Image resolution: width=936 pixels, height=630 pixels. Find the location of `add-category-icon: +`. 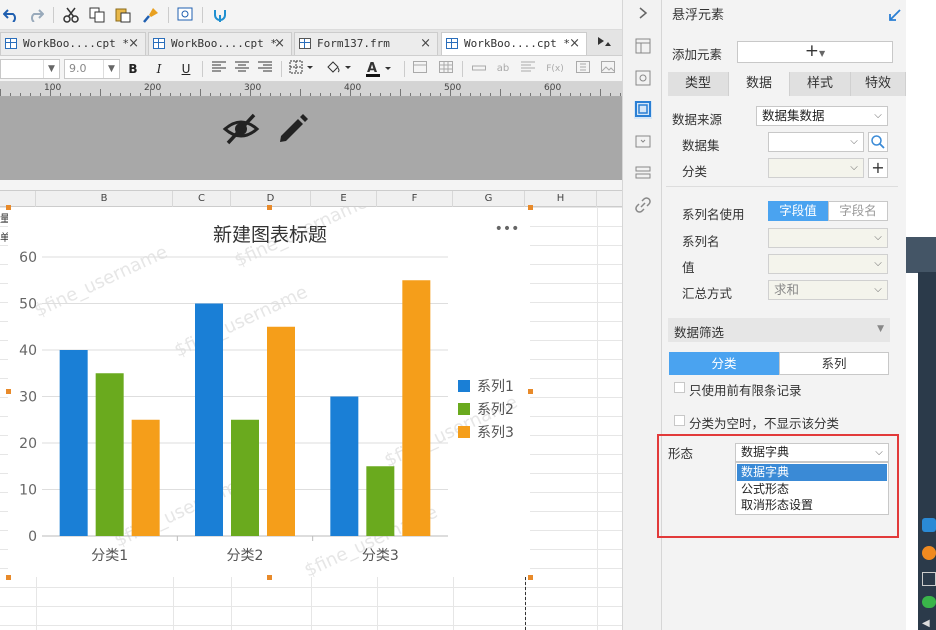

add-category-icon: + is located at coordinates (878, 168).